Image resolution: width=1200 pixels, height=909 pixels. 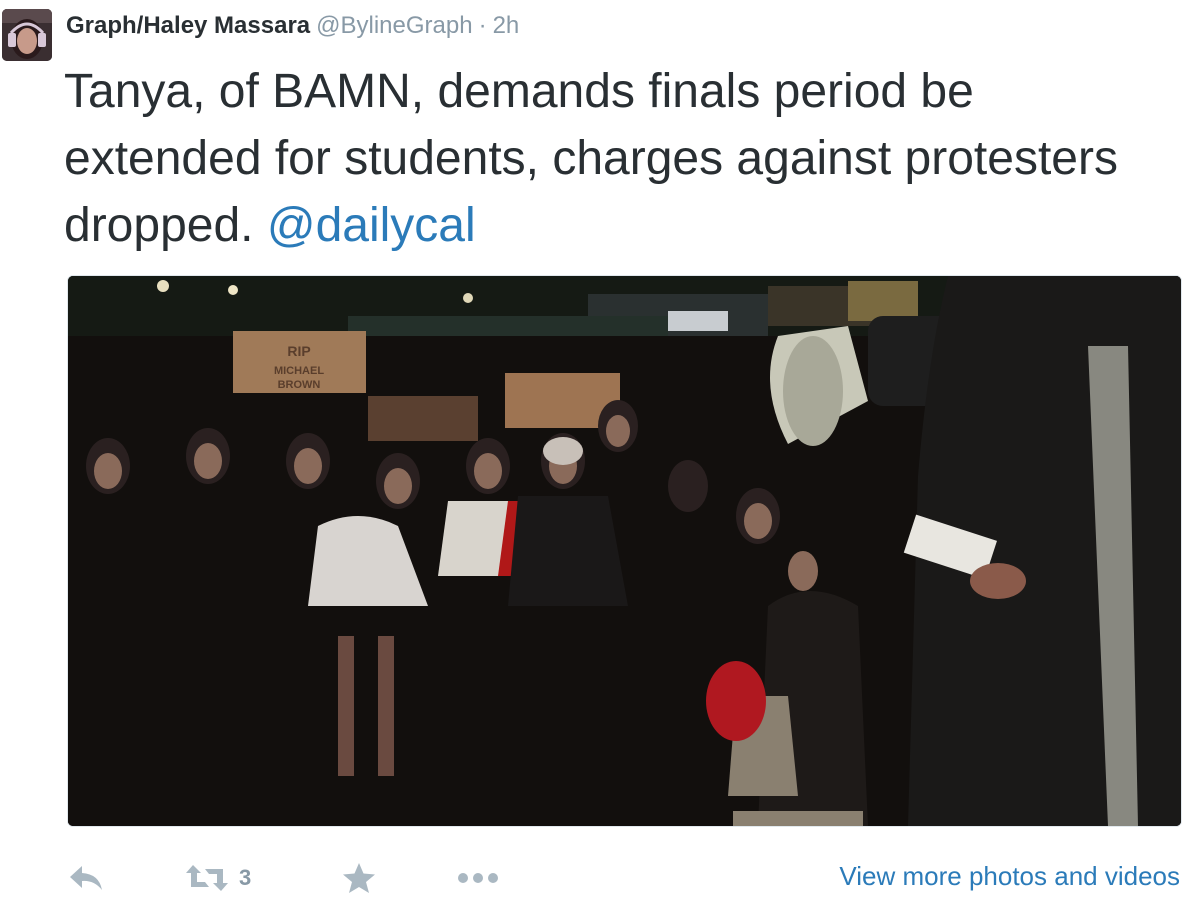 I want to click on svg-text: MICHAEL, so click(x=299, y=371).